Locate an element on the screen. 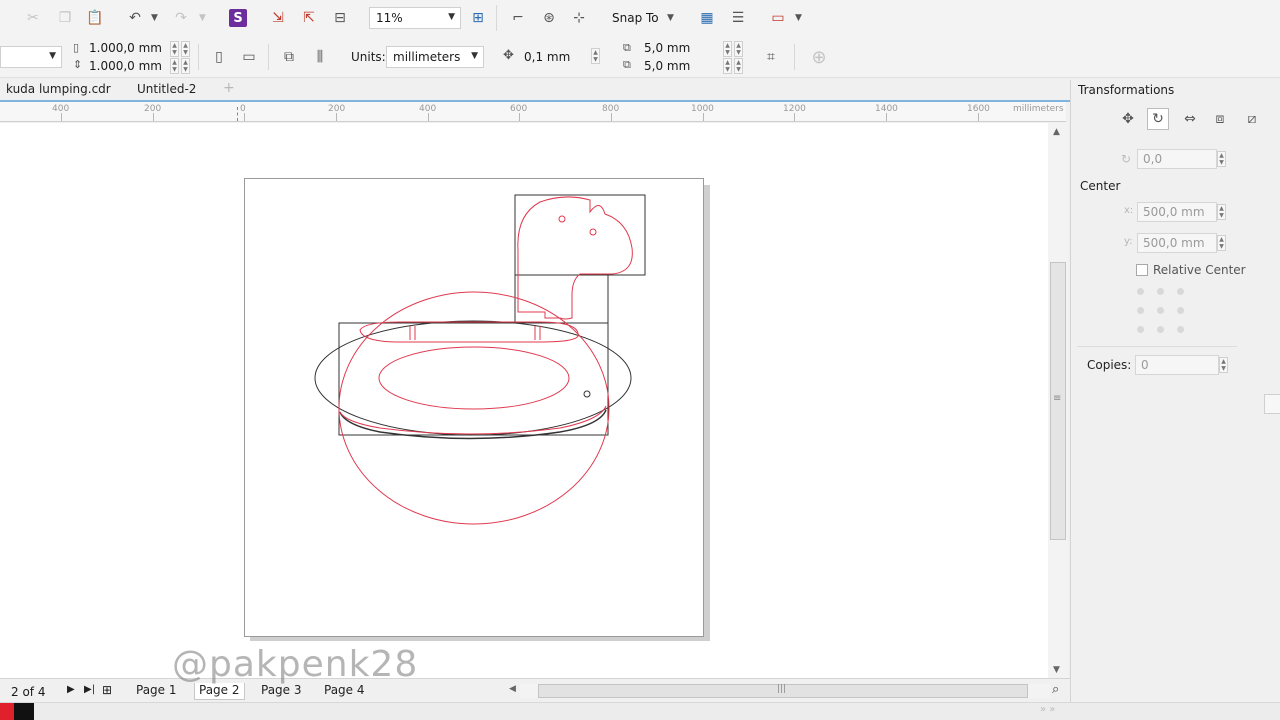  horse-eye-right is located at coordinates (593, 232).